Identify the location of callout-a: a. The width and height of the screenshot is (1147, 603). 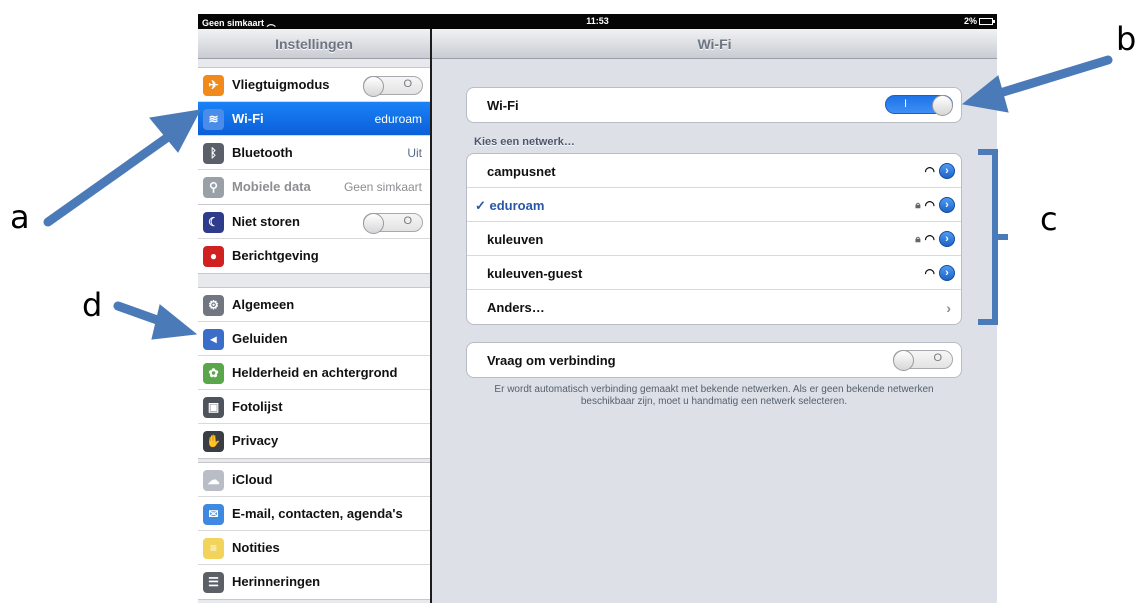
(20, 217).